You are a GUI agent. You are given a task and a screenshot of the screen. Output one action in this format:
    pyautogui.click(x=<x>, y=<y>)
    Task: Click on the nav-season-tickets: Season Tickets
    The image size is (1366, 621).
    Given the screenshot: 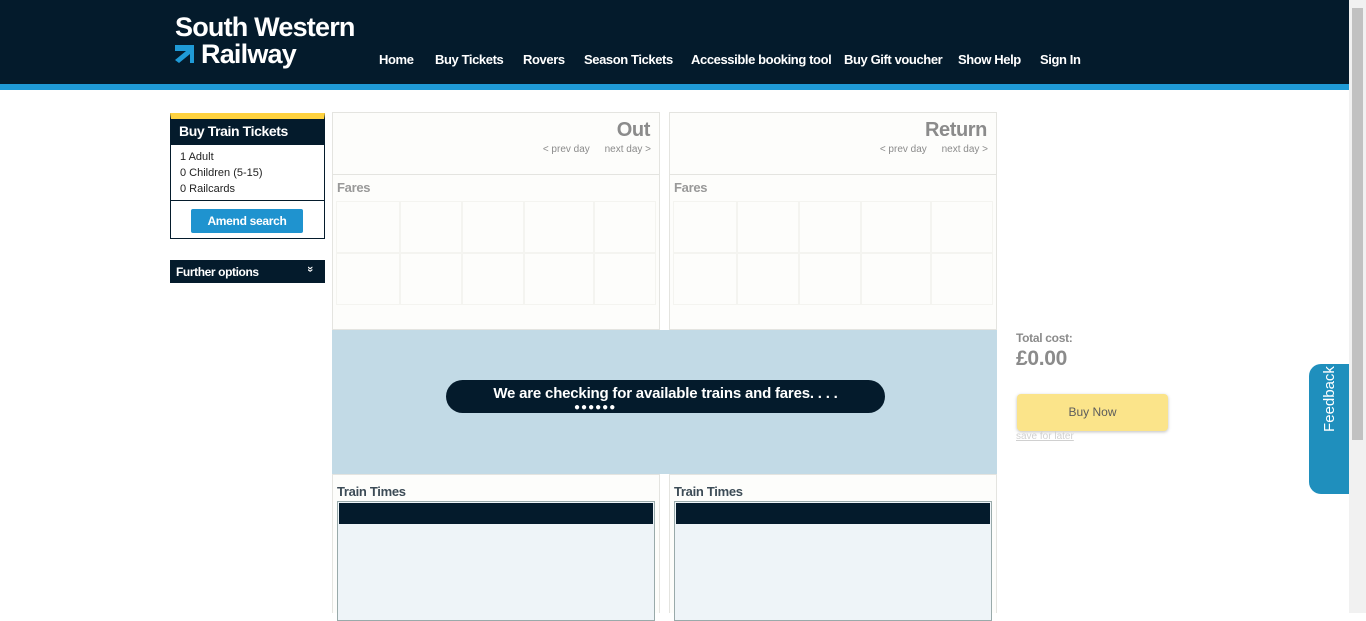 What is the action you would take?
    pyautogui.click(x=628, y=59)
    